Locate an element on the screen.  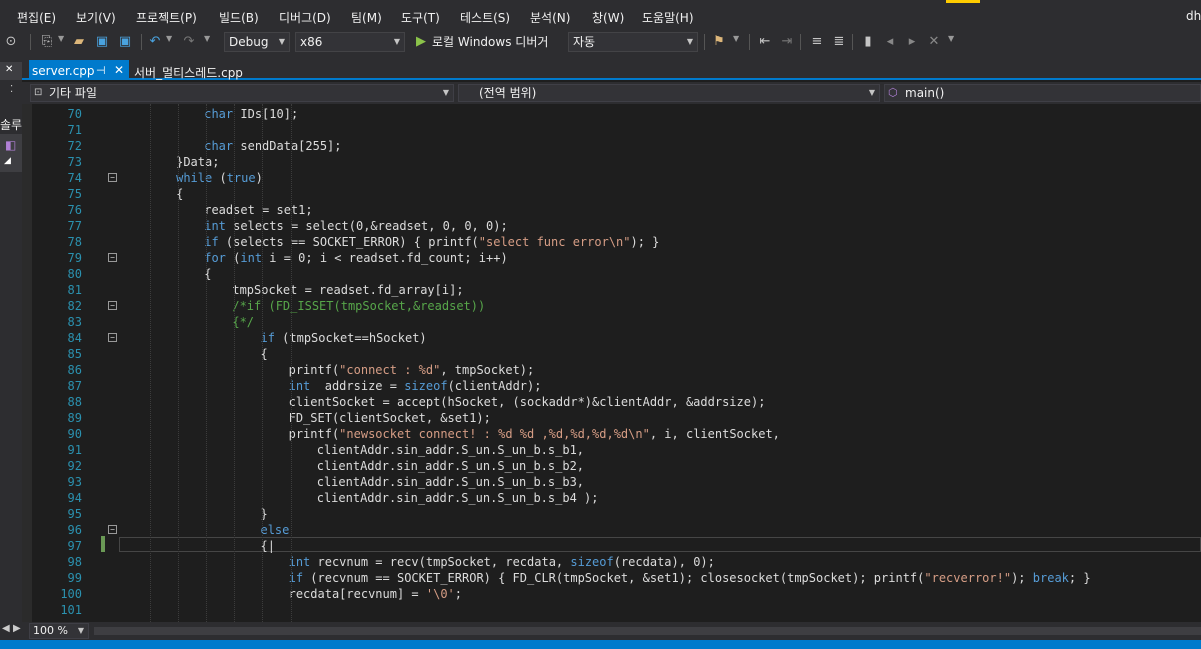
menu-team: 팀(M) is located at coordinates (366, 17).